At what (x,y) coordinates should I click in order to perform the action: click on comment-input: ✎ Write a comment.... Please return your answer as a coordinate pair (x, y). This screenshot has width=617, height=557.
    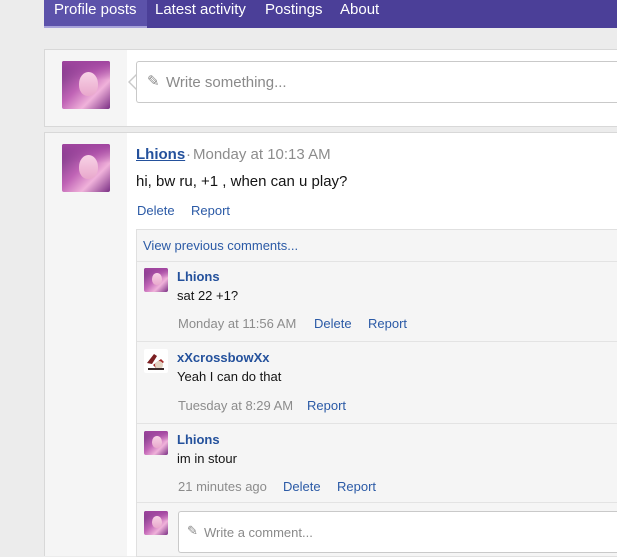
    Looking at the image, I should click on (397, 532).